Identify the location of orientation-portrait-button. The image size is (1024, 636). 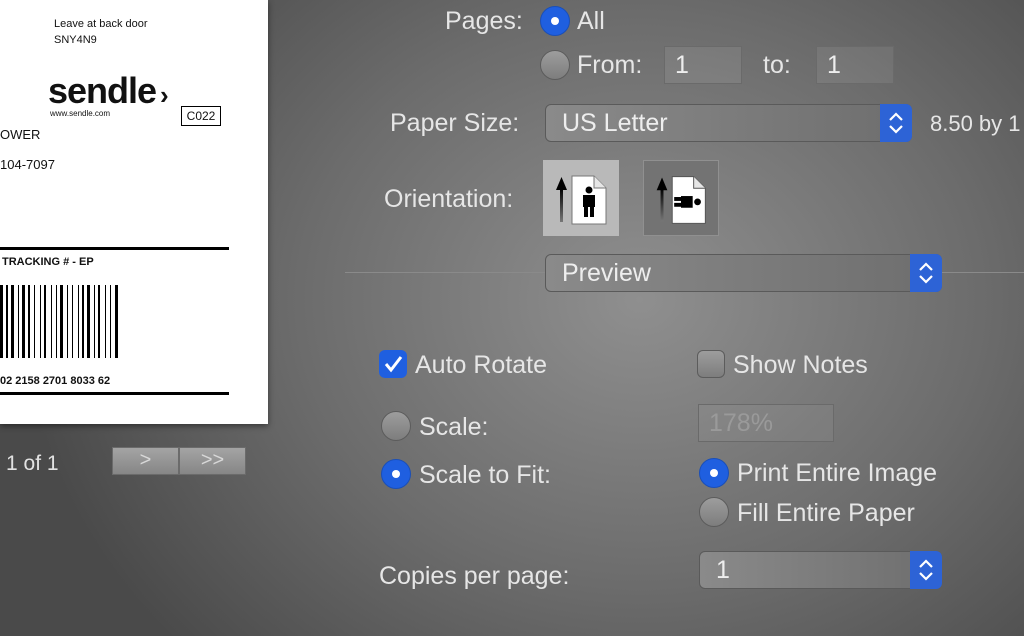
(581, 198).